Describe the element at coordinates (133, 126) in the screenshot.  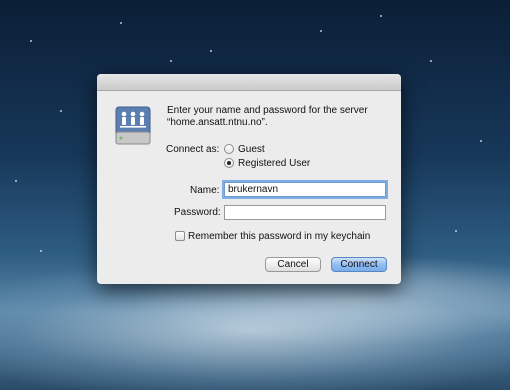
I see `network-server-icon` at that location.